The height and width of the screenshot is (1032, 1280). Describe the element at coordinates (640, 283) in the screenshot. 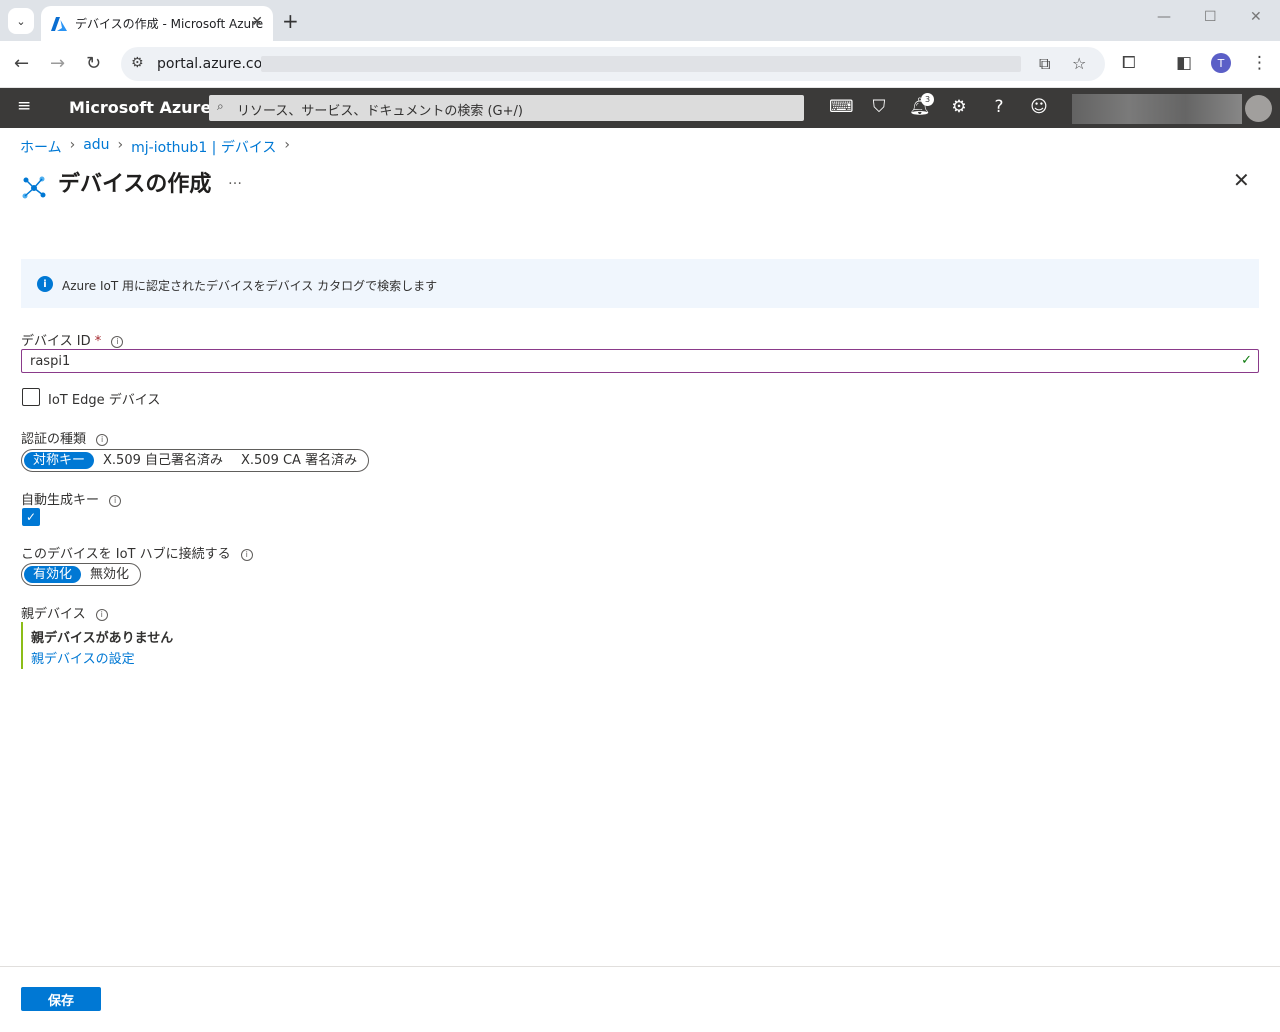

I see `info-banner: i Azure IoT 用に認定されたデバイスをデバイス カタログで検索します` at that location.